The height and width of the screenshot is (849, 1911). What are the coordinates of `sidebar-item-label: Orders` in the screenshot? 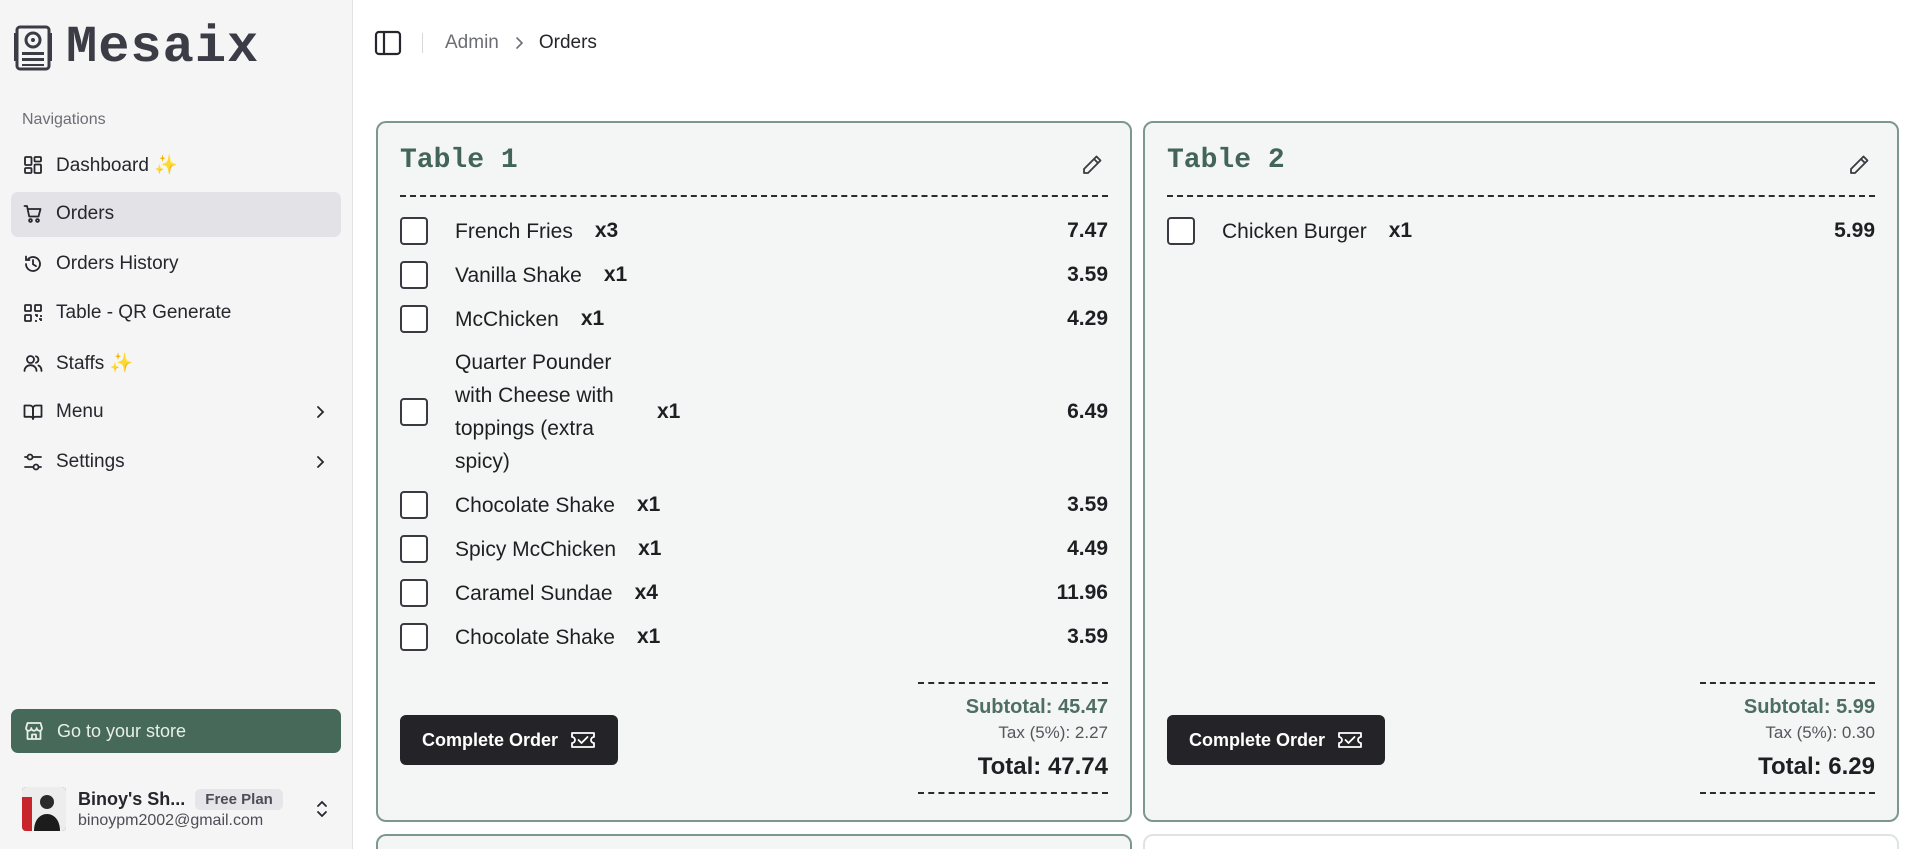 It's located at (85, 213).